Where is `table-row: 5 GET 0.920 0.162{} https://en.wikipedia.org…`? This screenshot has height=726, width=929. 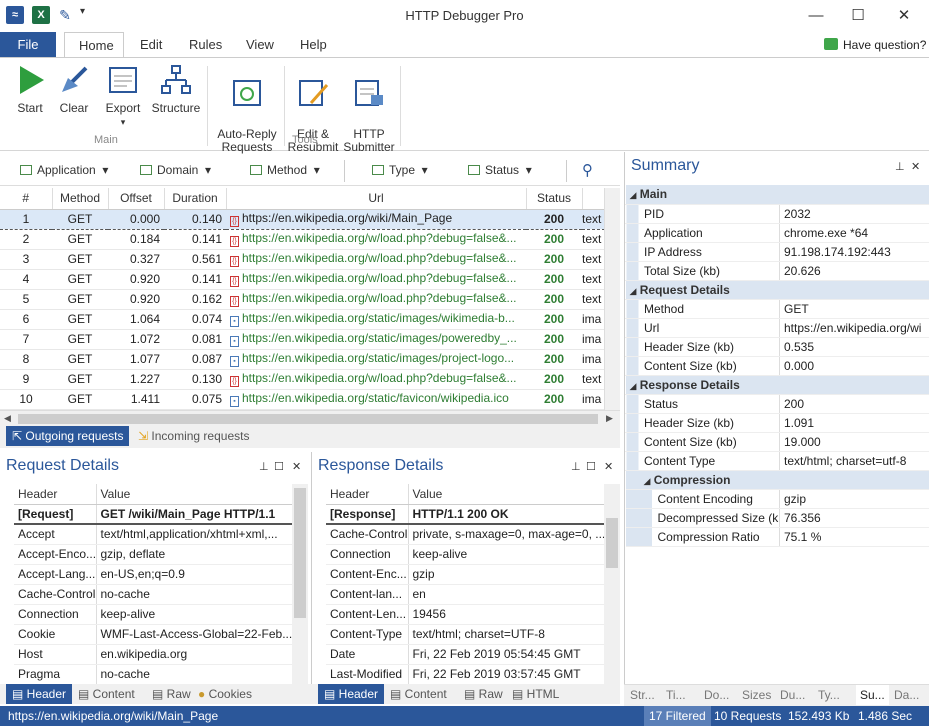 table-row: 5 GET 0.920 0.162{} https://en.wikipedia.org… is located at coordinates (302, 299).